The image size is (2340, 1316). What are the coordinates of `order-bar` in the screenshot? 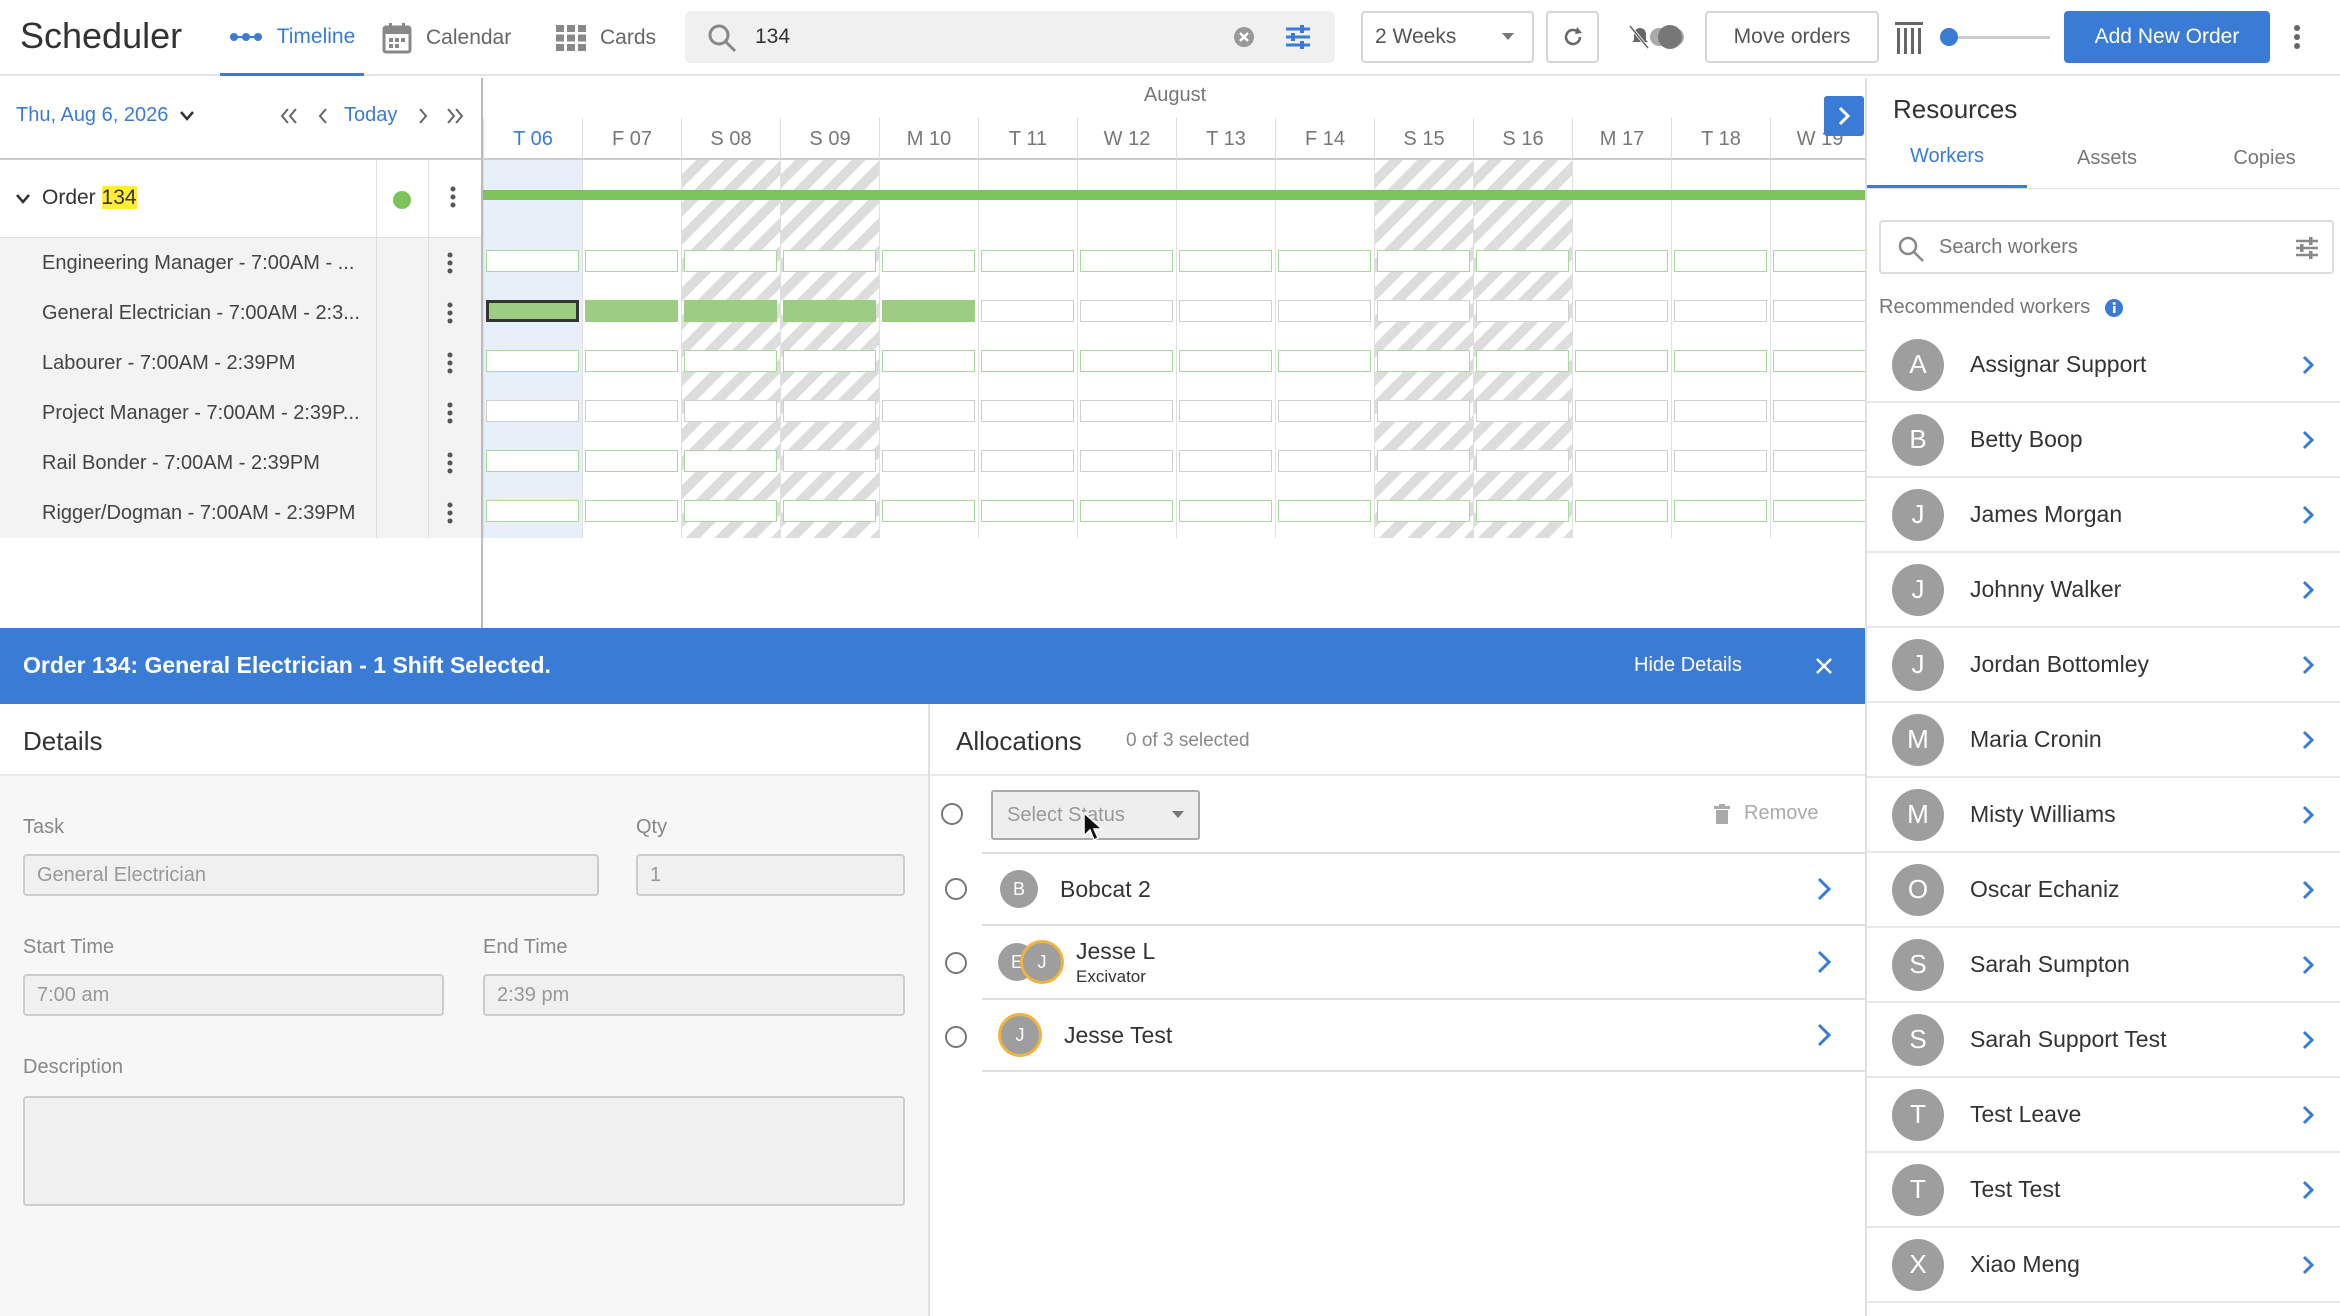 It's located at (1175, 195).